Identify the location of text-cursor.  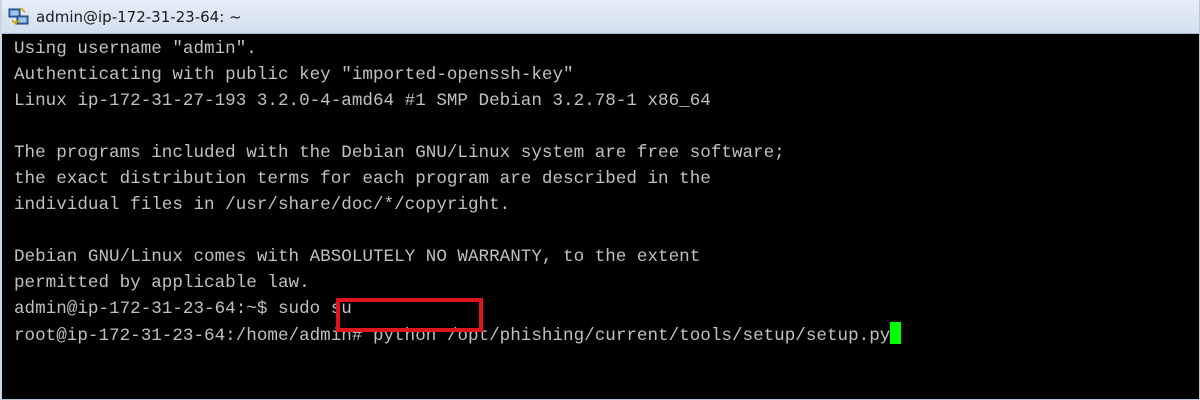
(896, 333).